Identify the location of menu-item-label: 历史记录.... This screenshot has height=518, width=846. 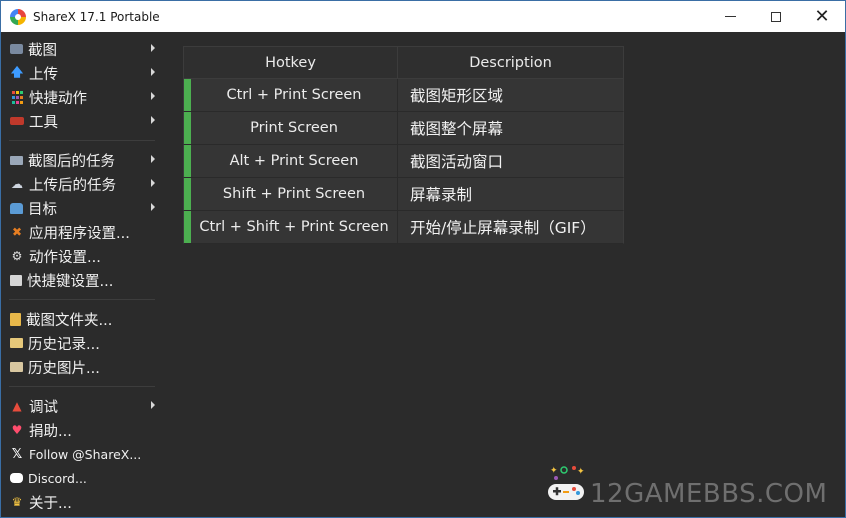
(64, 344).